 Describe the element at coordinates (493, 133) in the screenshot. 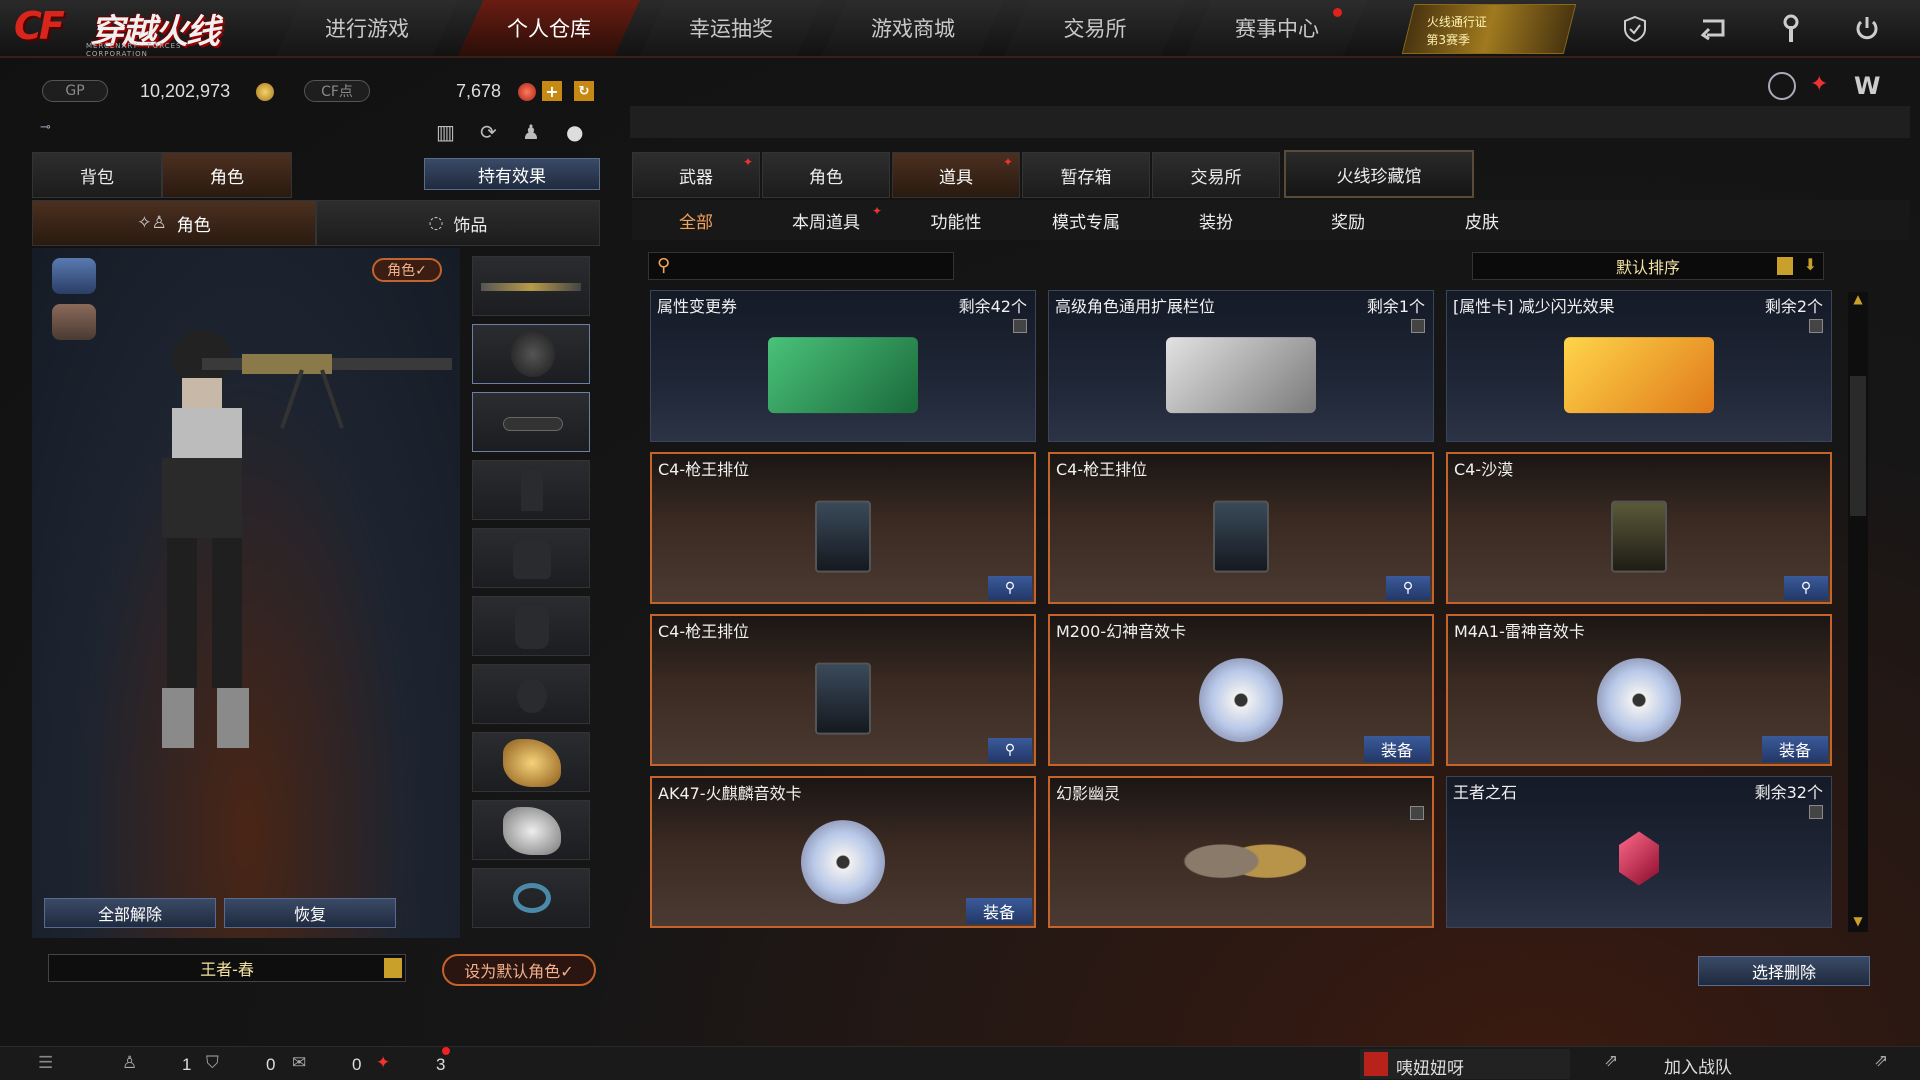

I see `rotate-icon: ⟳` at that location.